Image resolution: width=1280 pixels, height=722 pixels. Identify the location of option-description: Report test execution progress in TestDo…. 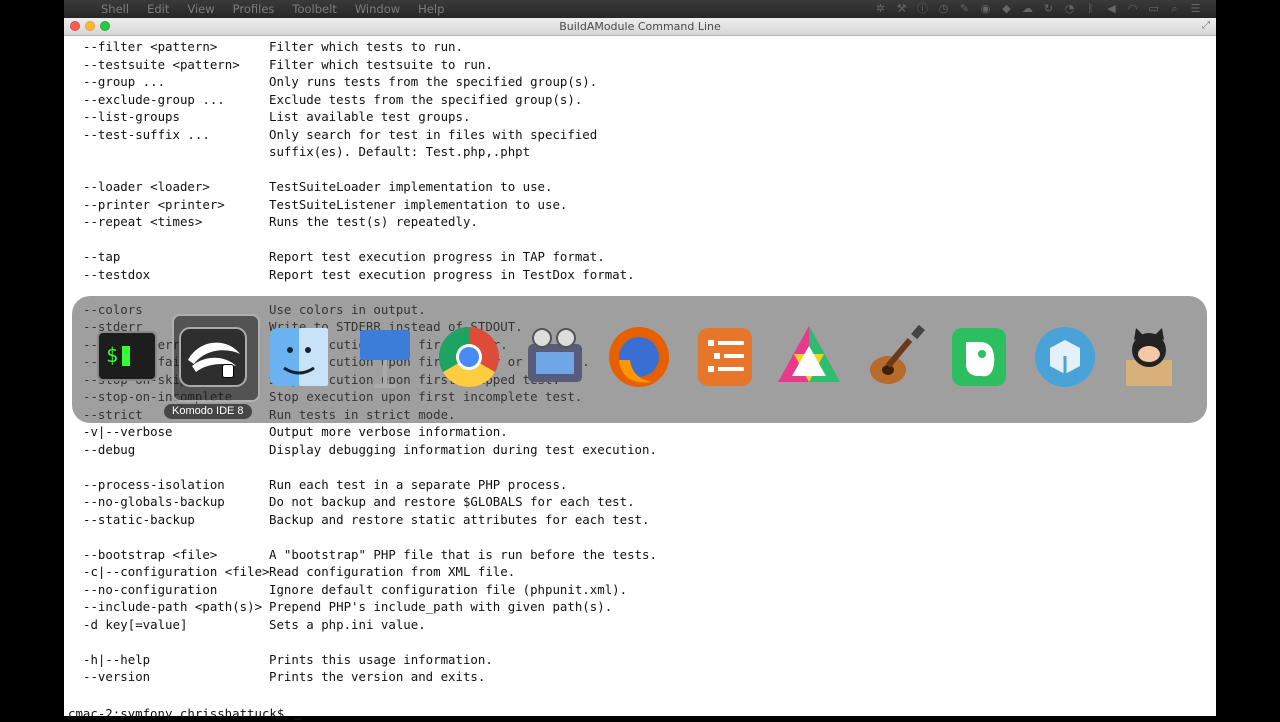
(452, 274).